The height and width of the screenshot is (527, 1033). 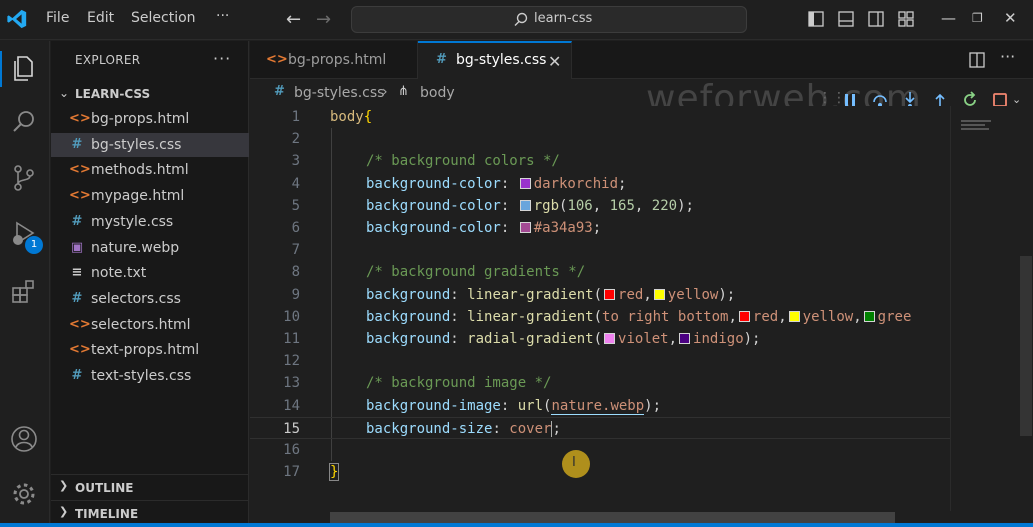 What do you see at coordinates (141, 376) in the screenshot?
I see `file-label: text-styles.css` at bounding box center [141, 376].